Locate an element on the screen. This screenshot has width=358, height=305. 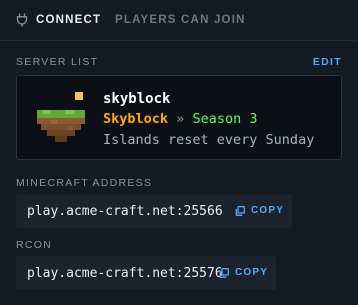
server-motd-line2: Islands reset every Sunday is located at coordinates (209, 140).